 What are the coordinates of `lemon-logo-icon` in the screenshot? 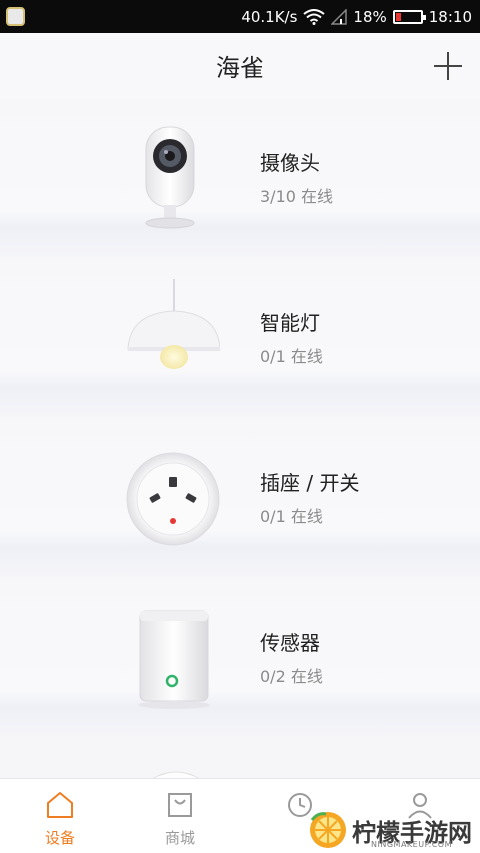 It's located at (328, 830).